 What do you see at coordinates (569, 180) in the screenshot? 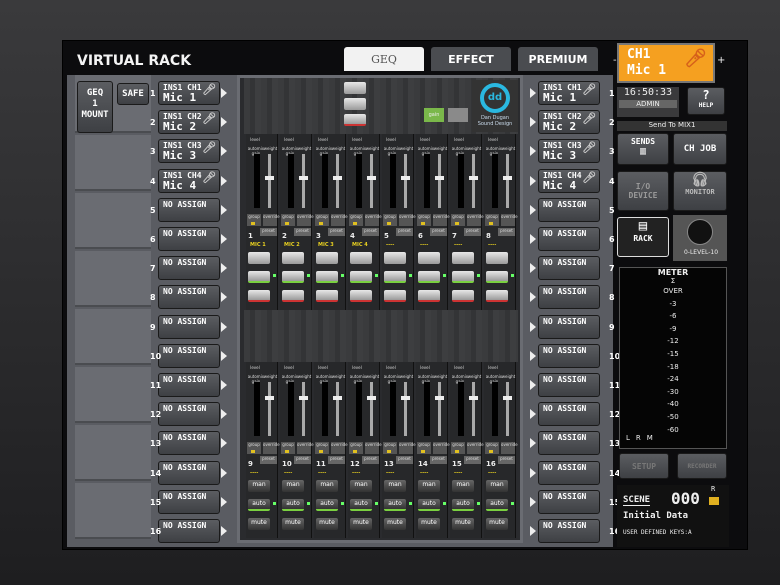
I see `insert-input-button: INS1 CH4 Mic 4 🎤︎` at bounding box center [569, 180].